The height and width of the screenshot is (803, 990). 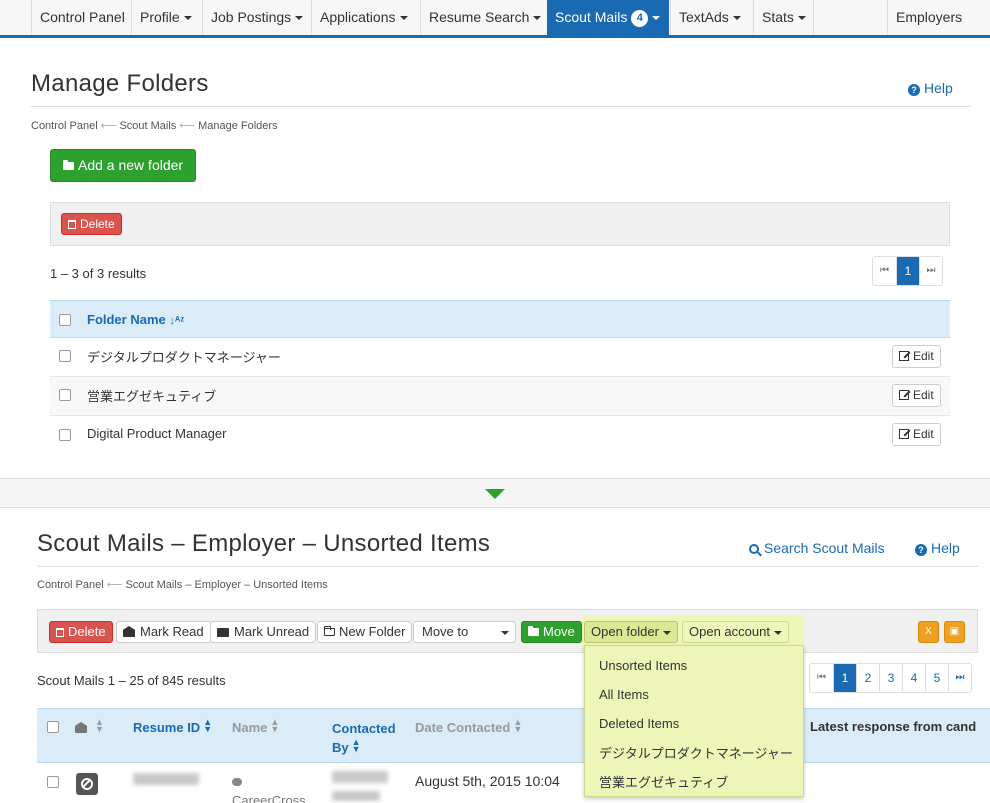 What do you see at coordinates (867, 678) in the screenshot?
I see `page-2: 2` at bounding box center [867, 678].